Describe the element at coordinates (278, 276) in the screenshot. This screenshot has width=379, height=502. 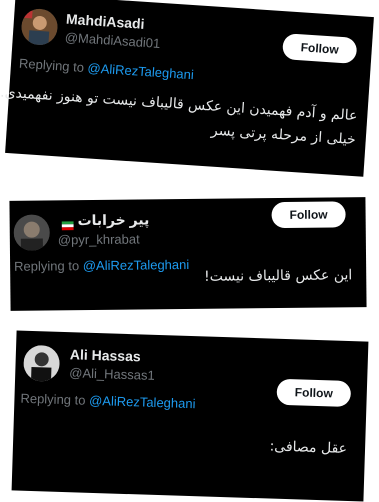
I see `tweet-text-line: این عکس قالیباف نیست!` at that location.